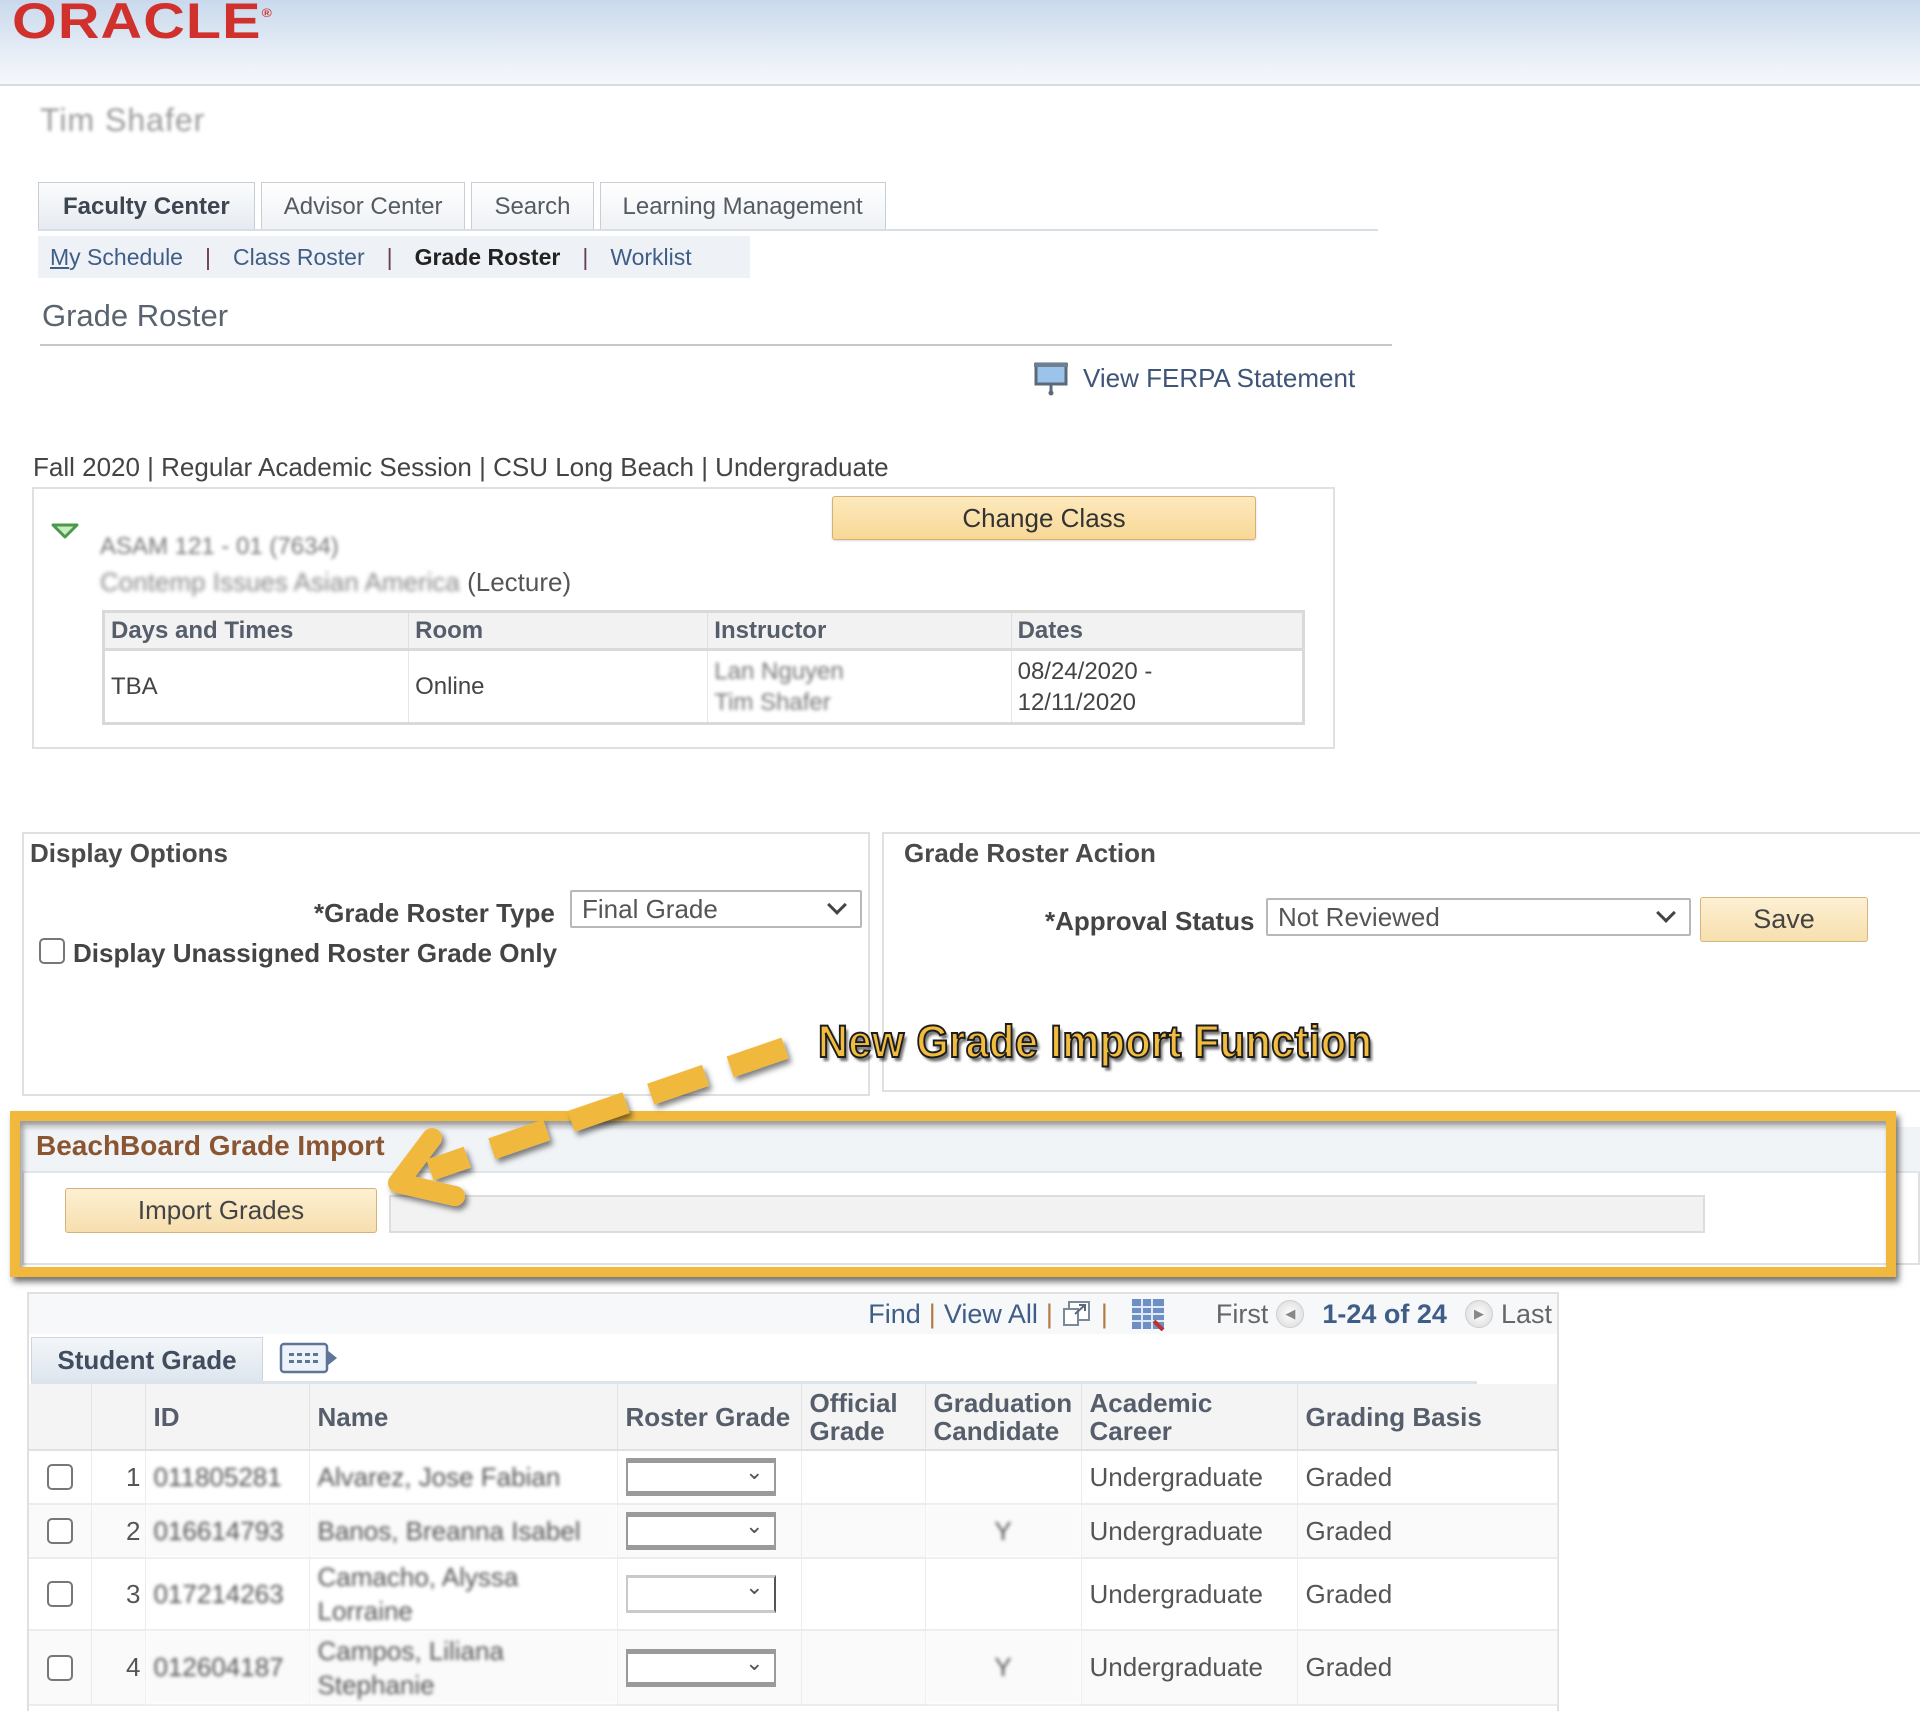 The image size is (1920, 1711). What do you see at coordinates (1158, 686) in the screenshot?
I see `dates-cell: 08/24/2020 - 12/11/2020` at bounding box center [1158, 686].